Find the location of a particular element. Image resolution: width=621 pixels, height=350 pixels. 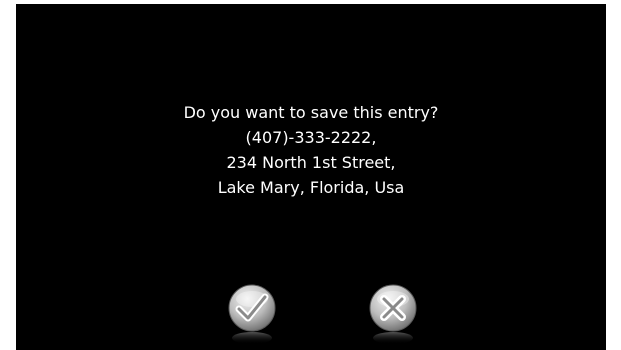

confirm-save-button is located at coordinates (252, 314).